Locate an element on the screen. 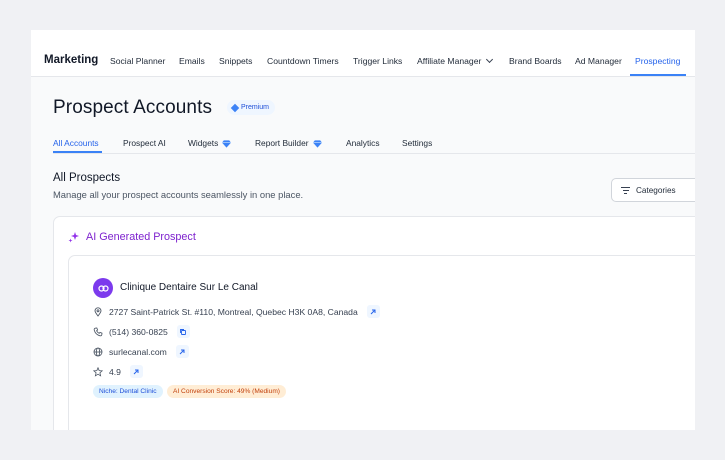 This screenshot has width=725, height=460. conversion-score-tag: AI Conversion Score: 49% (Medium) is located at coordinates (227, 391).